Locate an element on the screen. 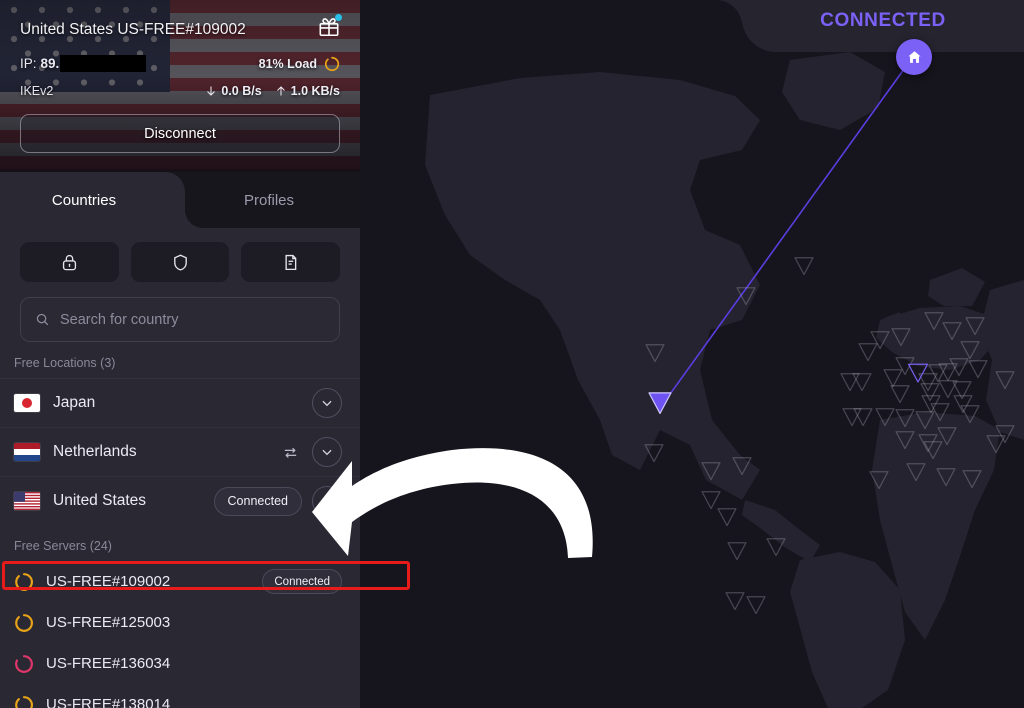  home-icon is located at coordinates (914, 56).